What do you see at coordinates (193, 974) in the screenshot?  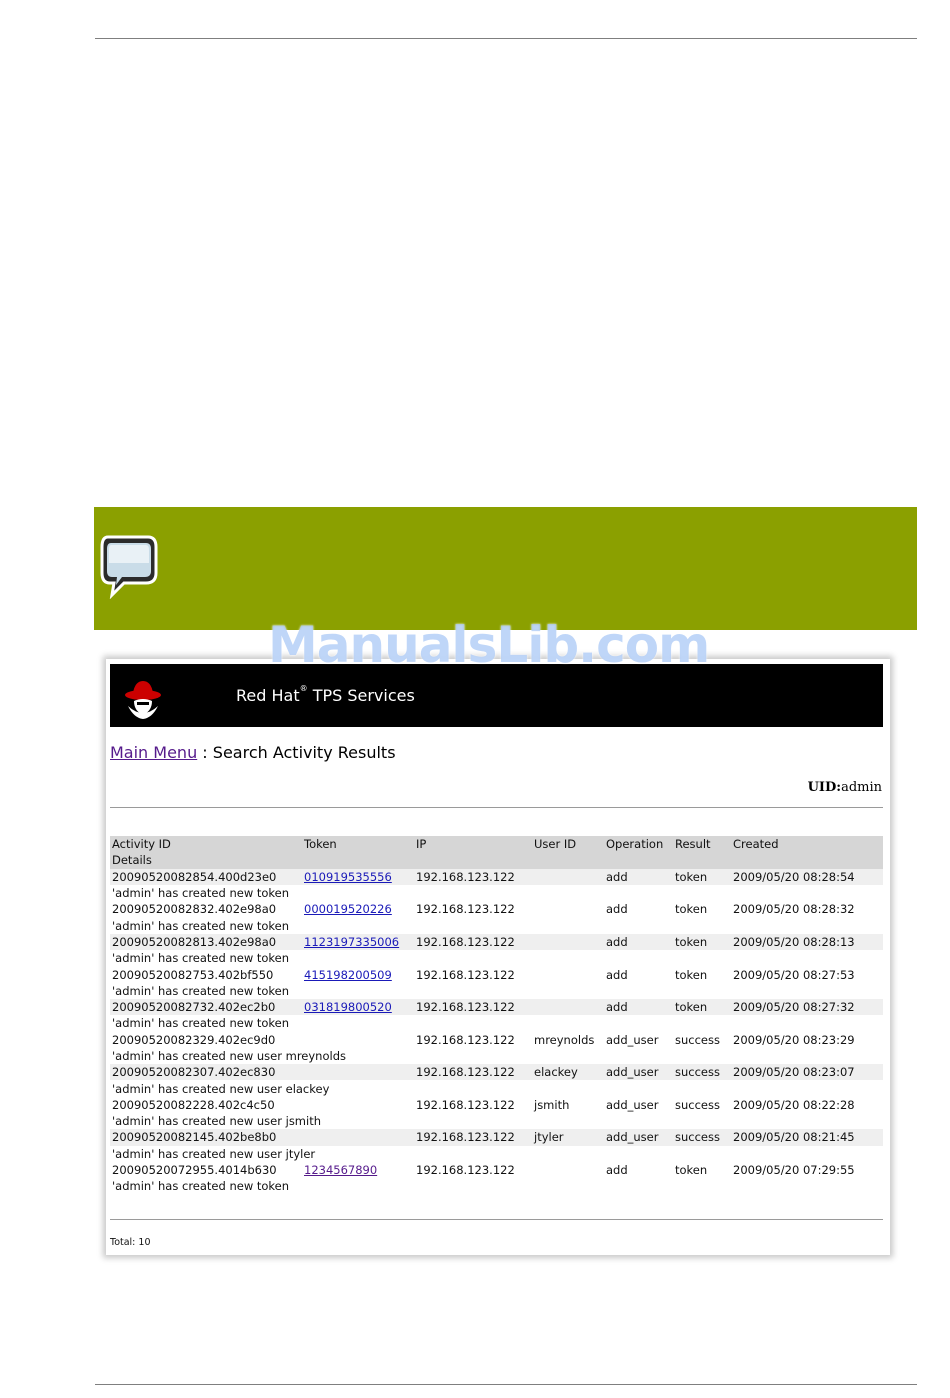 I see `cell-activity-id: 20090520082753.402bf550` at bounding box center [193, 974].